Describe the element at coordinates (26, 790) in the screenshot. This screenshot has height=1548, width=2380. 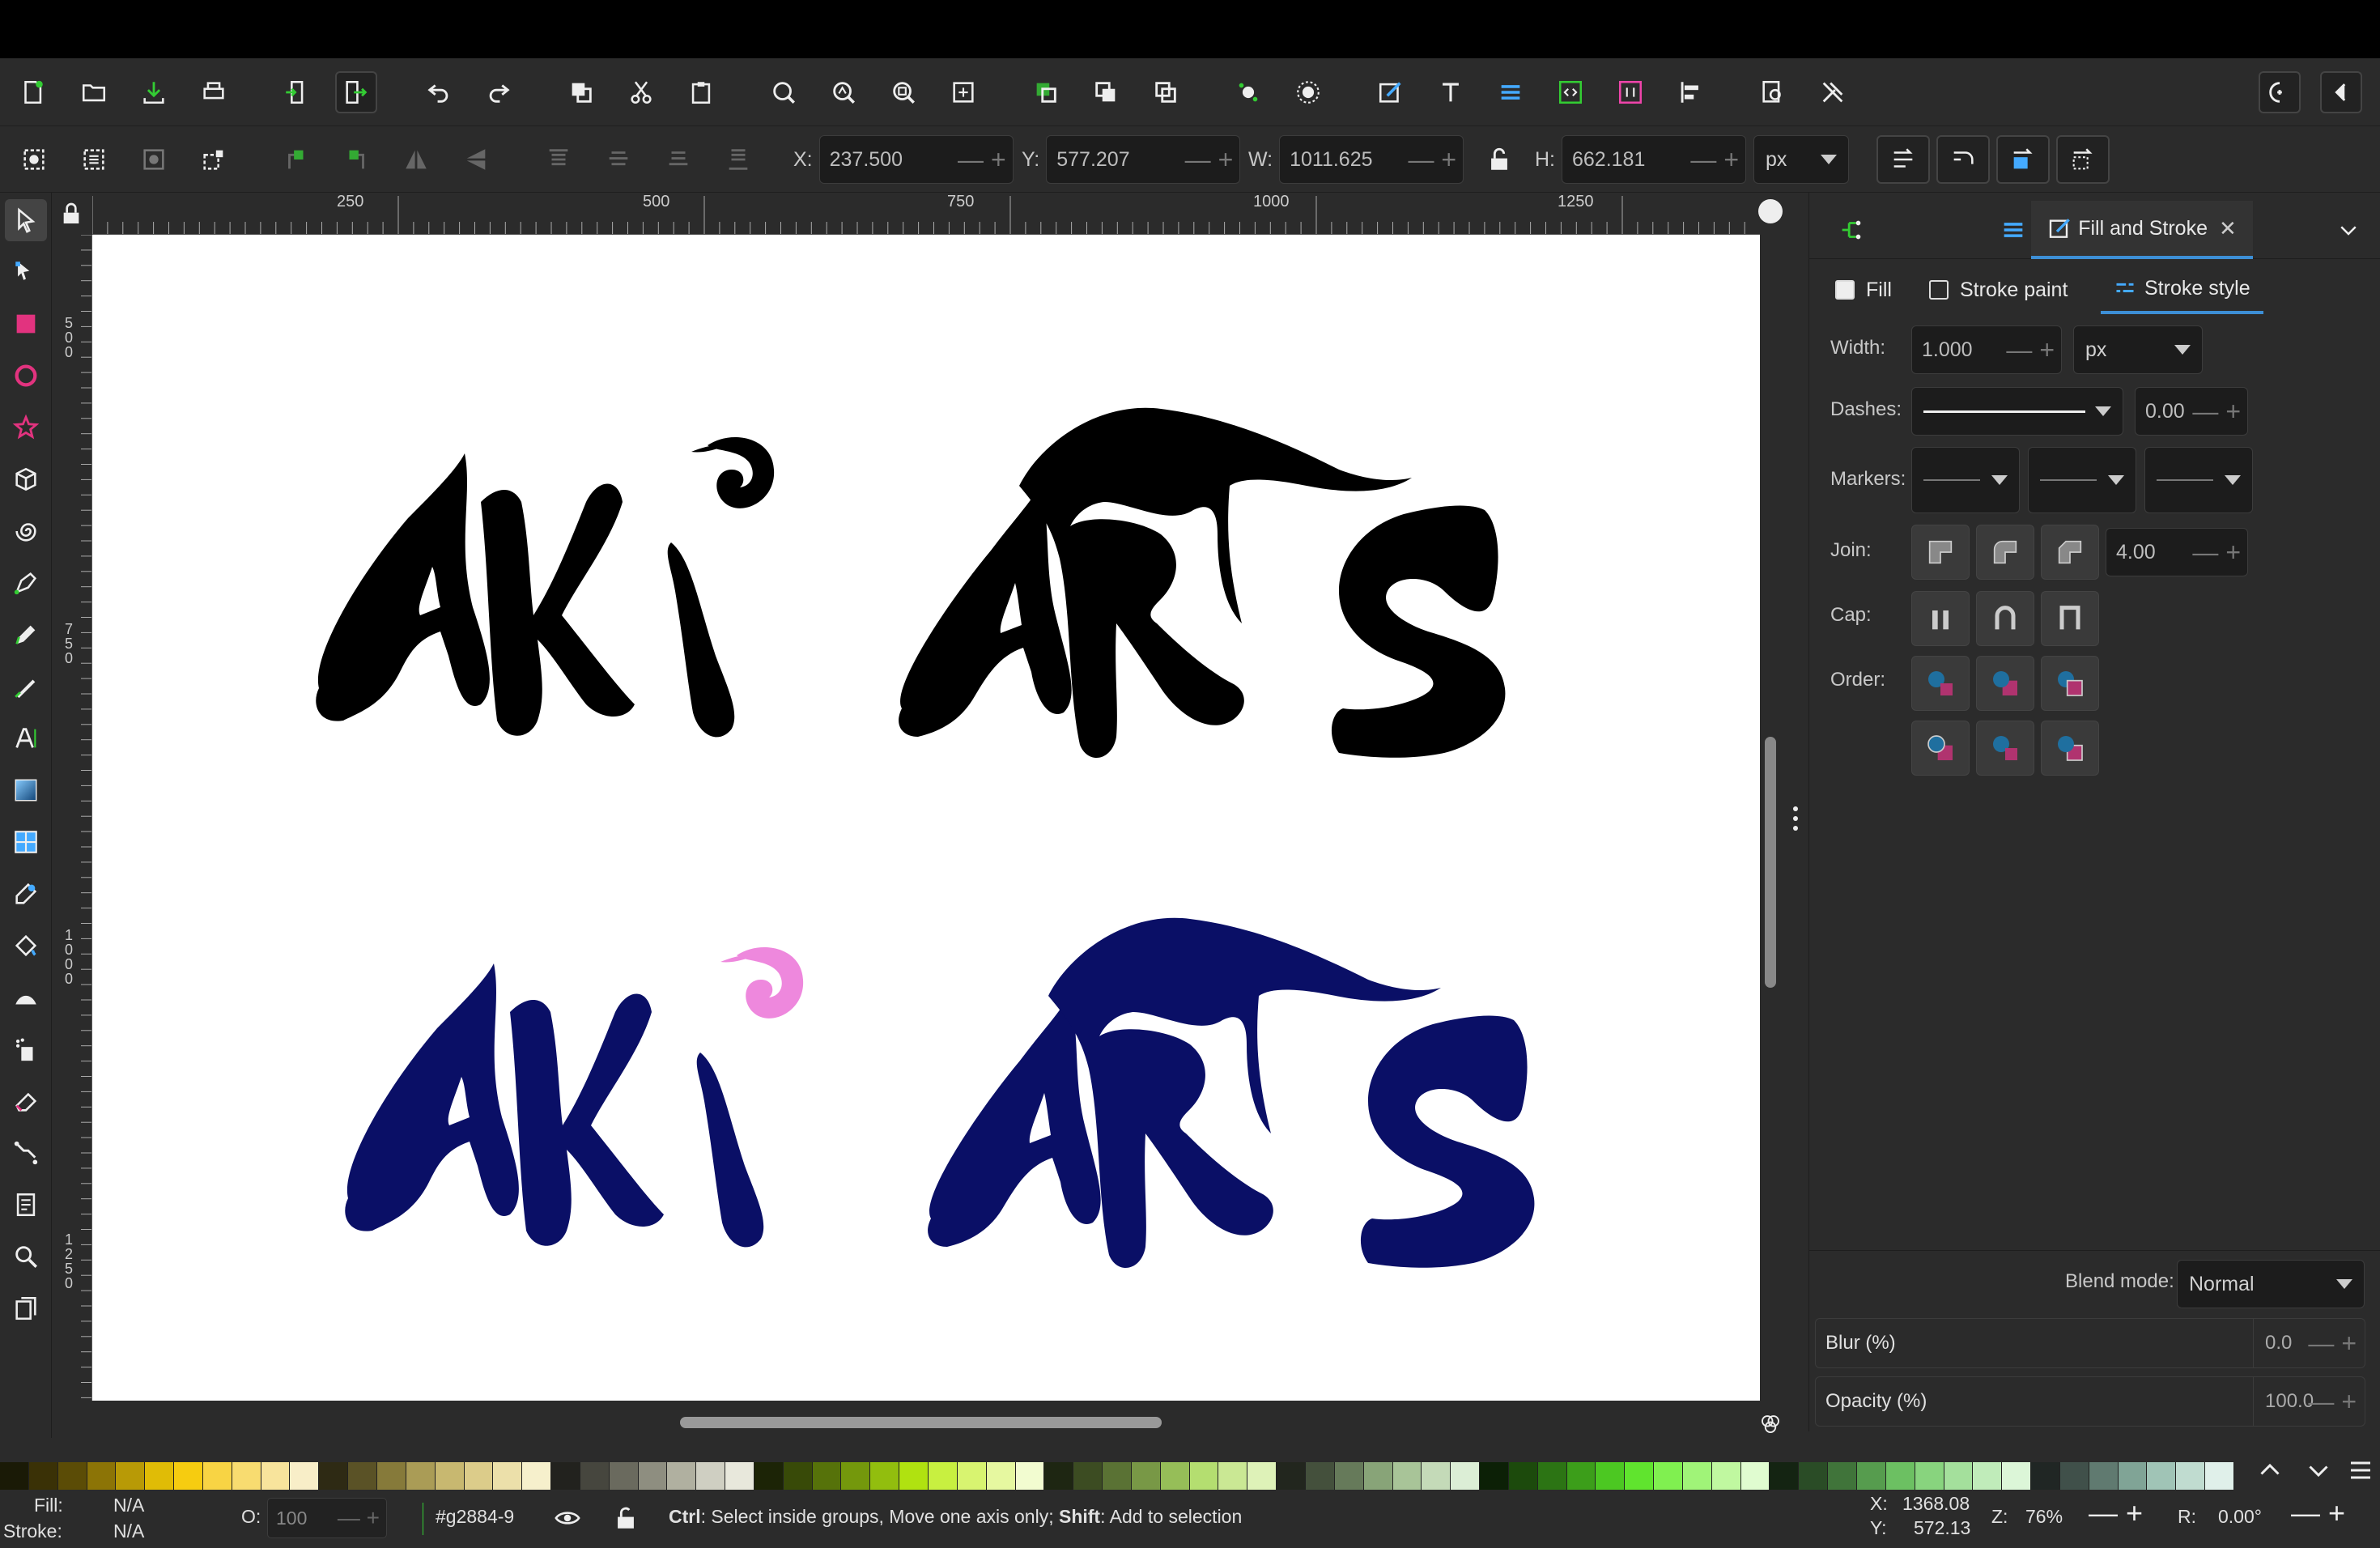
I see `gradient-tool-icon` at that location.